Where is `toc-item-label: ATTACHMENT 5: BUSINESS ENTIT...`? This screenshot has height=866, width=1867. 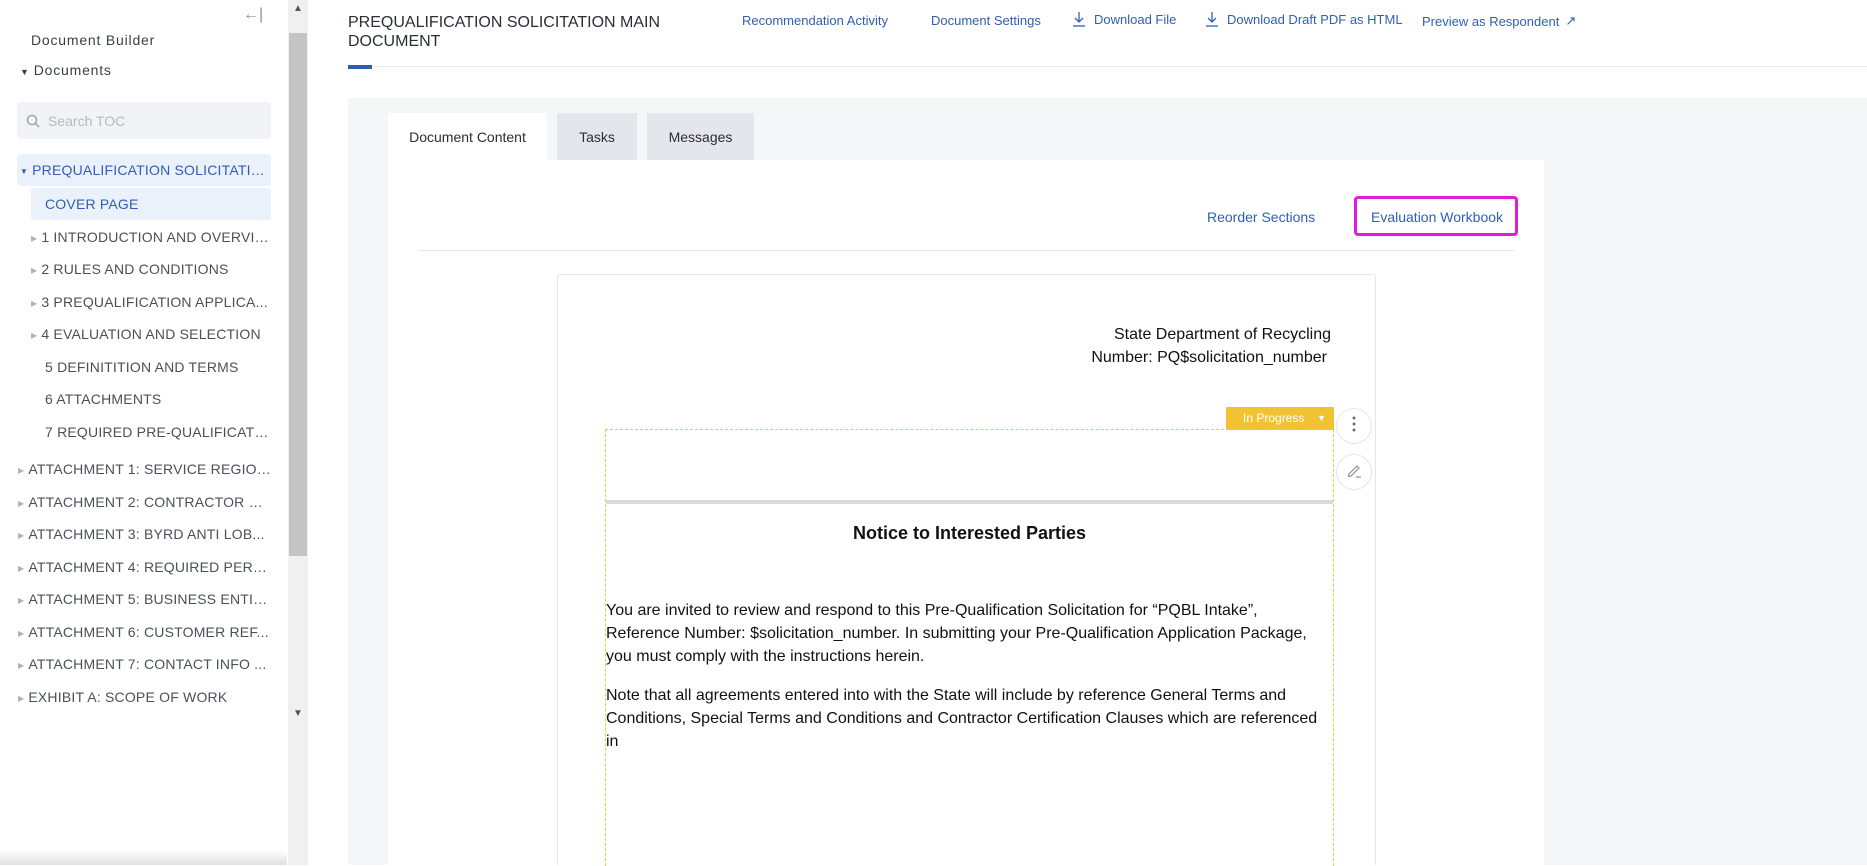
toc-item-label: ATTACHMENT 5: BUSINESS ENTIT... is located at coordinates (149, 599).